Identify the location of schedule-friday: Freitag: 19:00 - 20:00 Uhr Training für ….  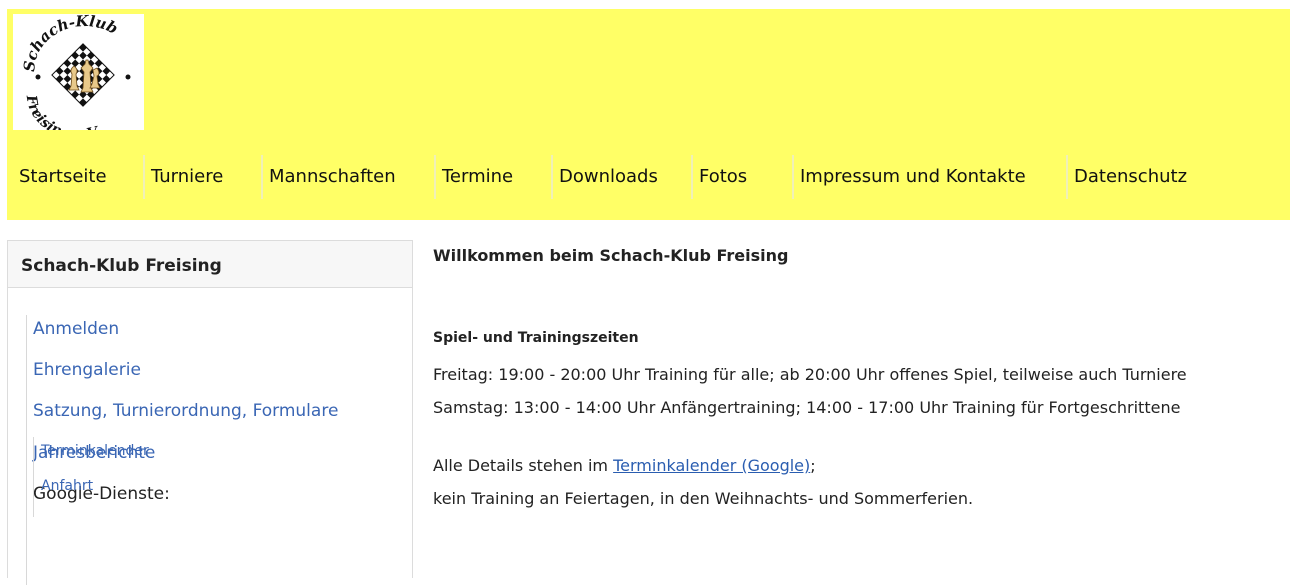
(810, 374).